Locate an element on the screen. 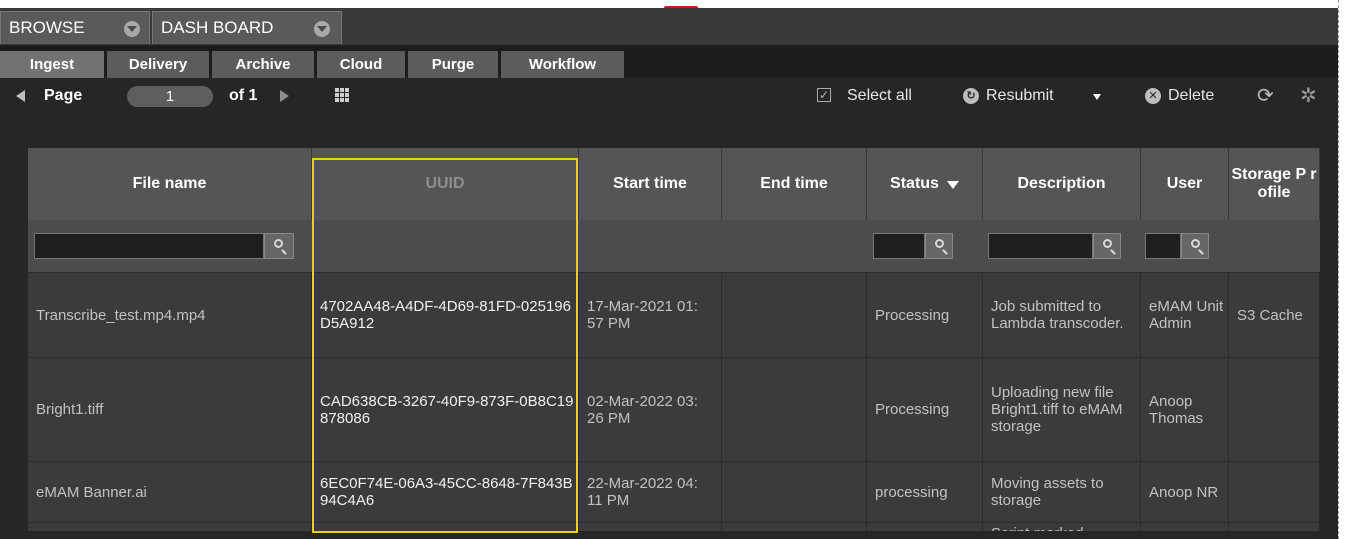  user-cell is located at coordinates (1185, 527).